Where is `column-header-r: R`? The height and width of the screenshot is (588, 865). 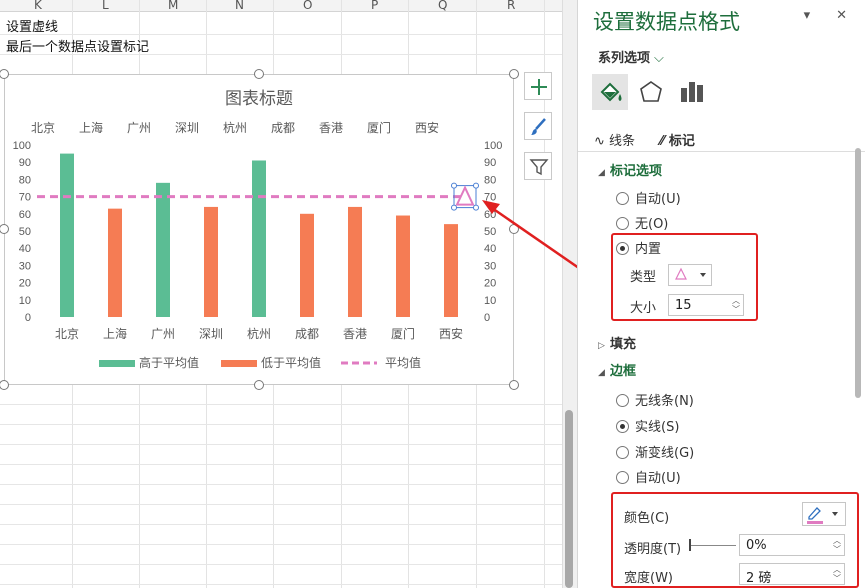 column-header-r: R is located at coordinates (511, 6).